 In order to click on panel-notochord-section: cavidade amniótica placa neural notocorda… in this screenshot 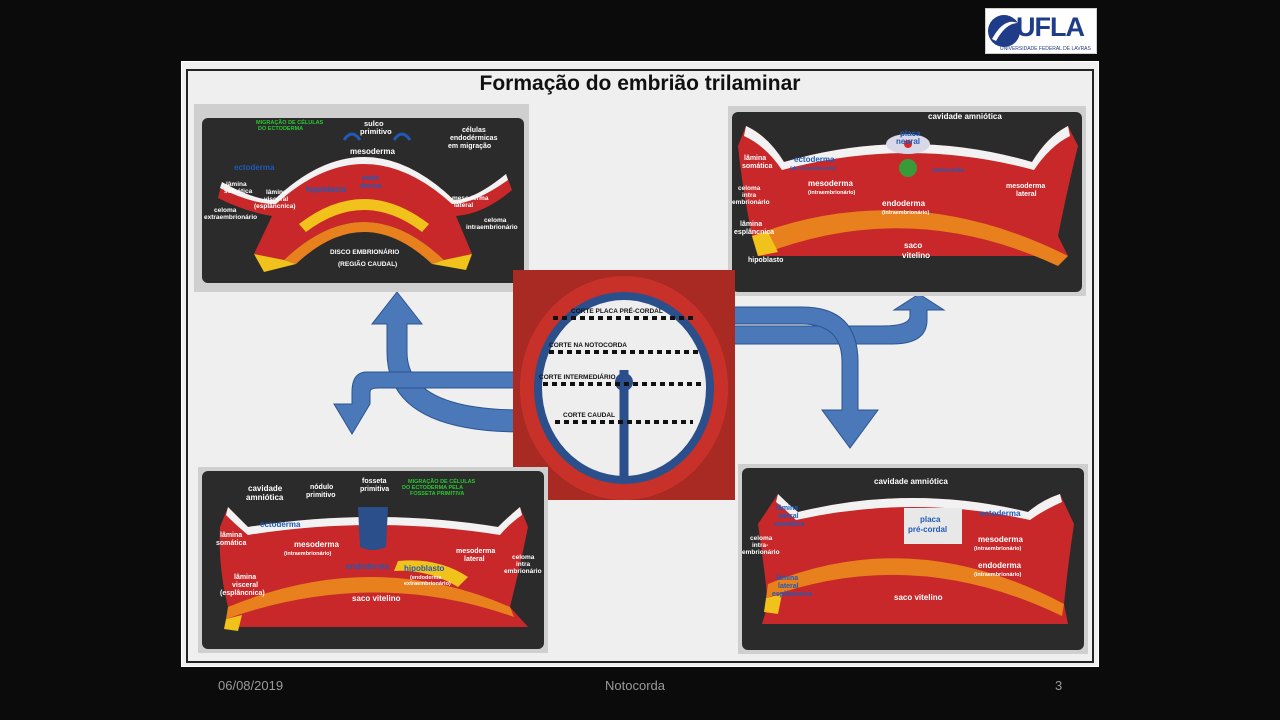, I will do `click(907, 201)`.